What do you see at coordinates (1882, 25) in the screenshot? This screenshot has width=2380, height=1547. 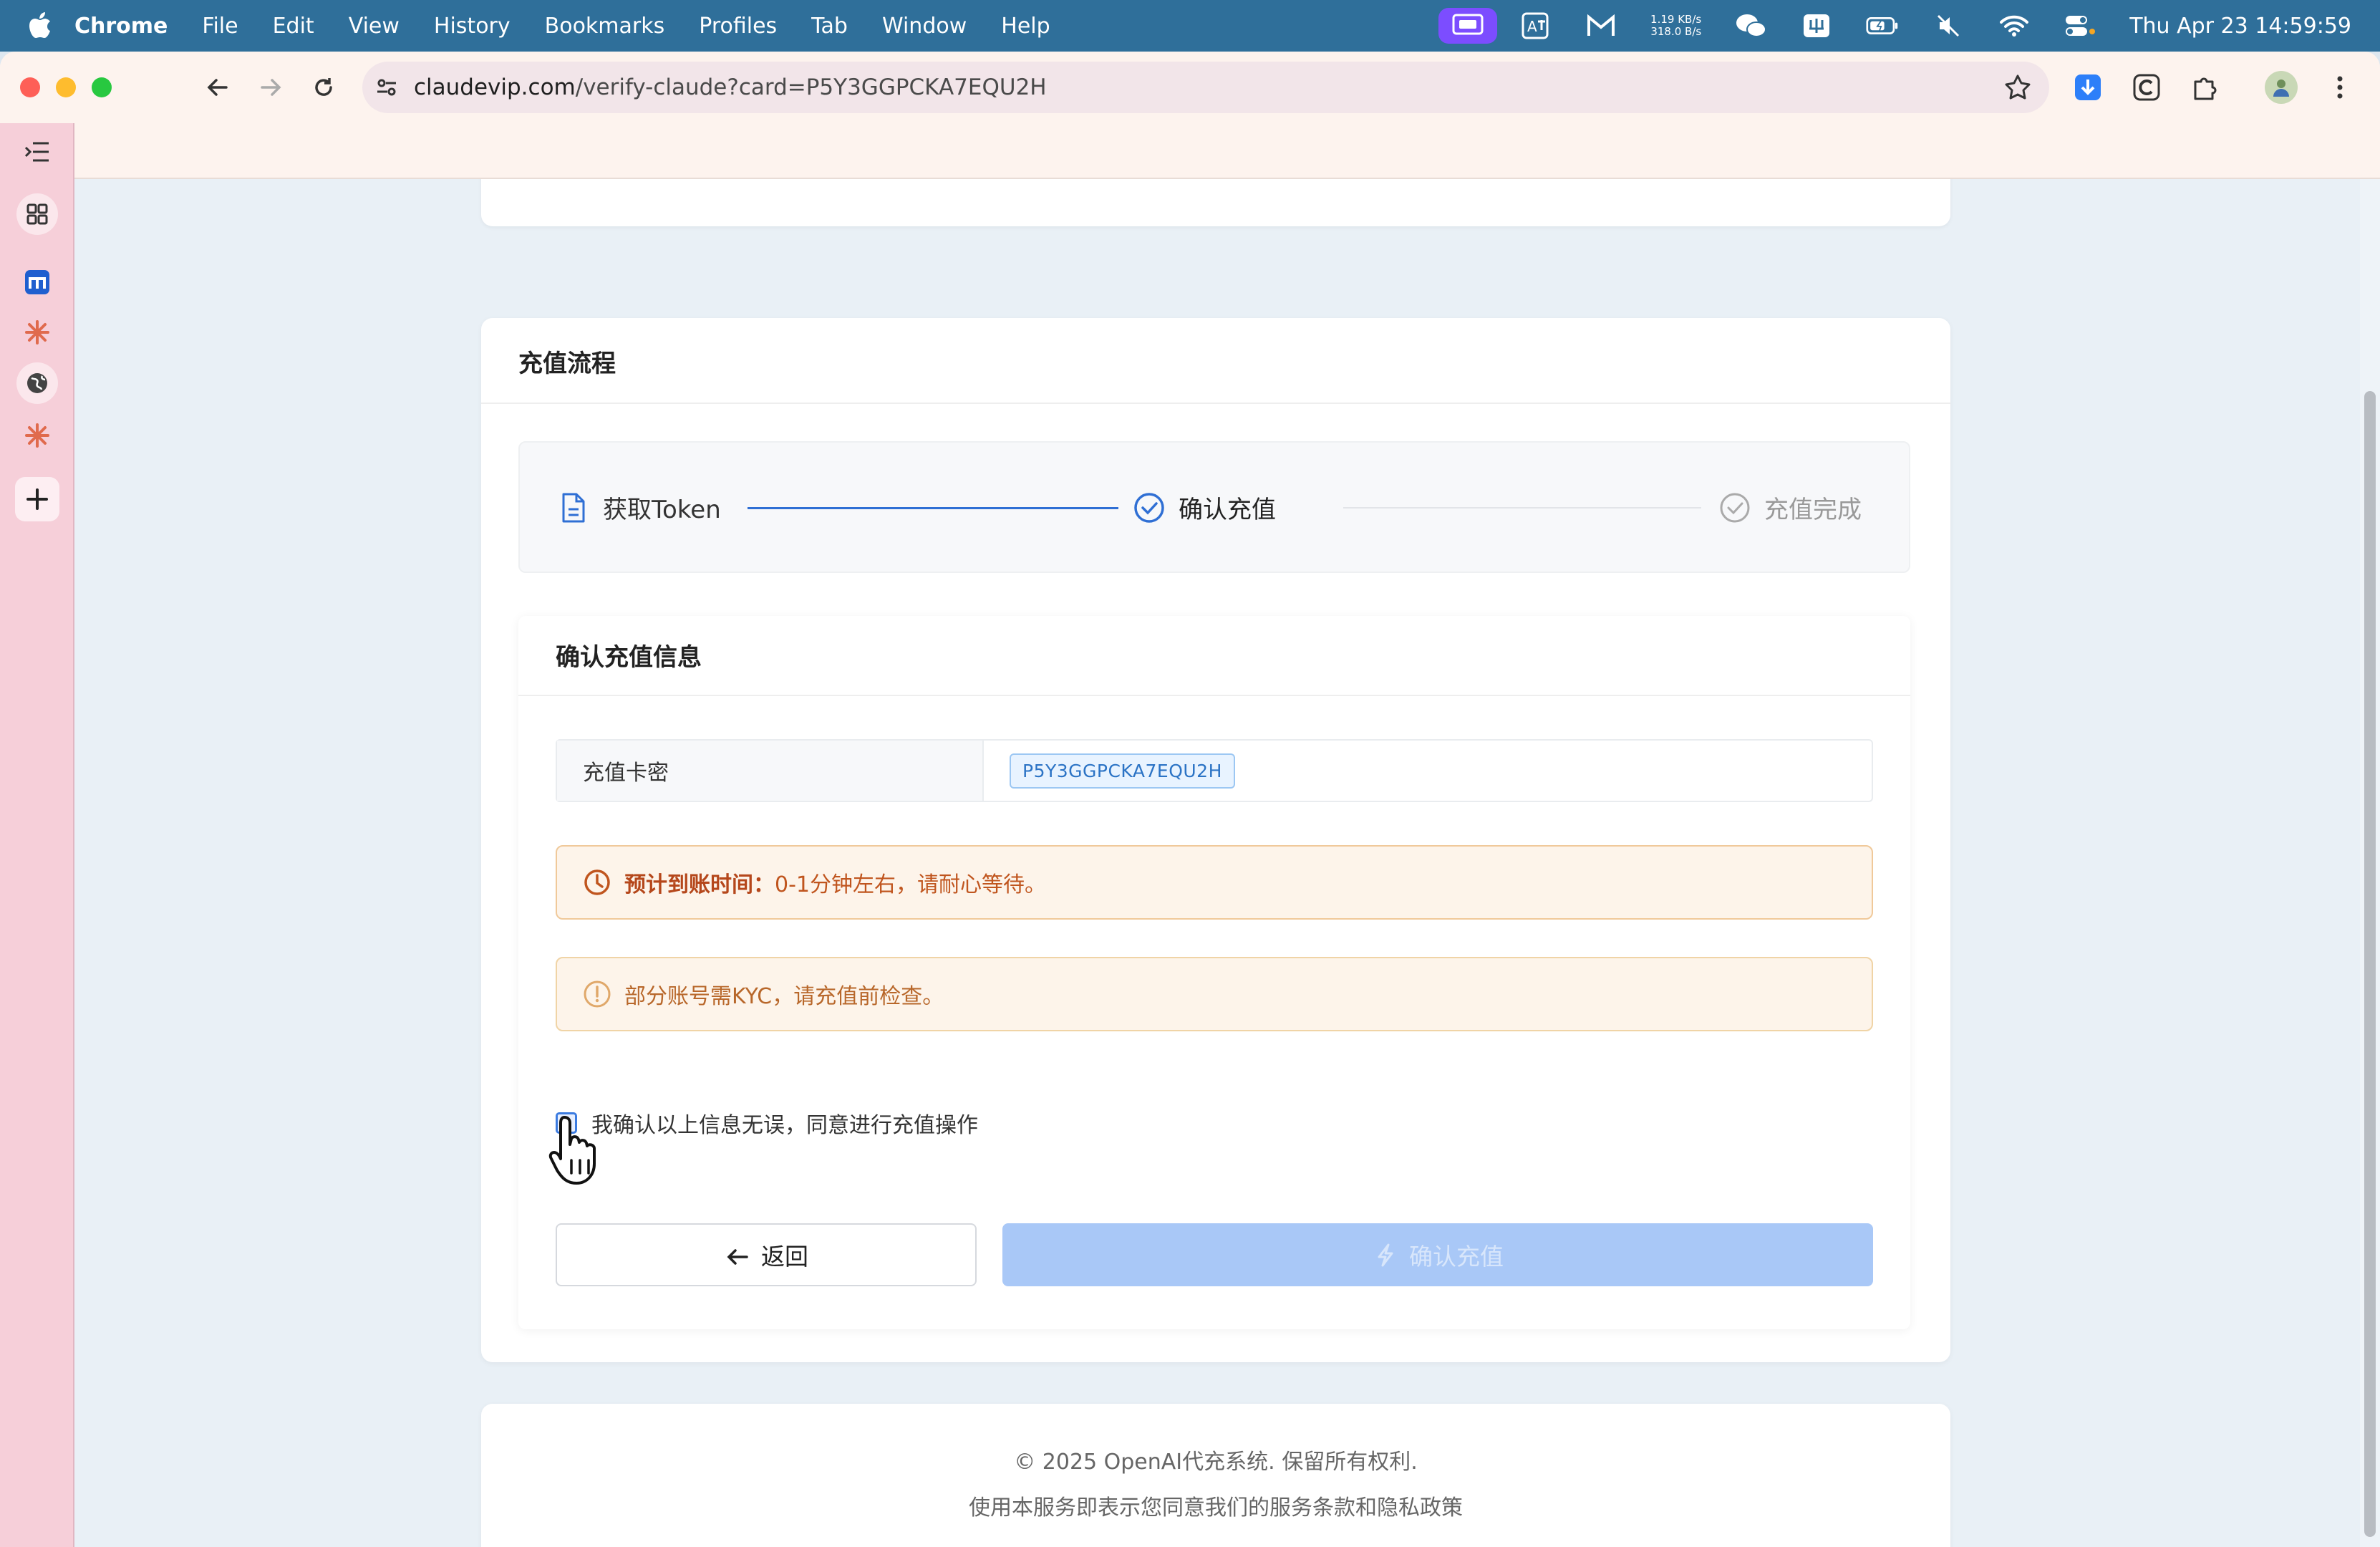 I see `battery-icon` at bounding box center [1882, 25].